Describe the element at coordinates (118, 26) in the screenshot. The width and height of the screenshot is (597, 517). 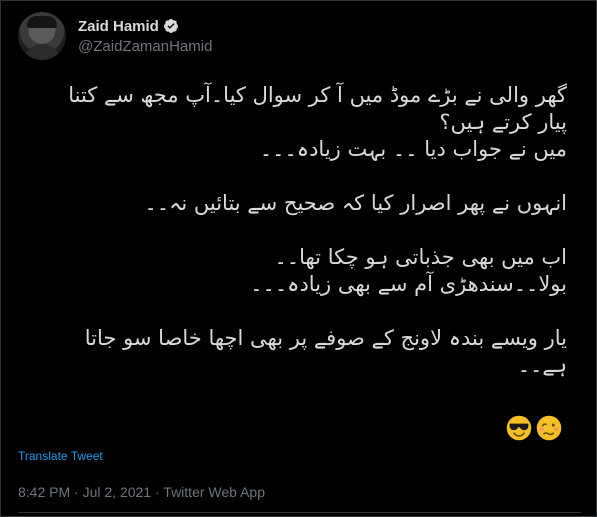
I see `author-name: Zaid Hamid` at that location.